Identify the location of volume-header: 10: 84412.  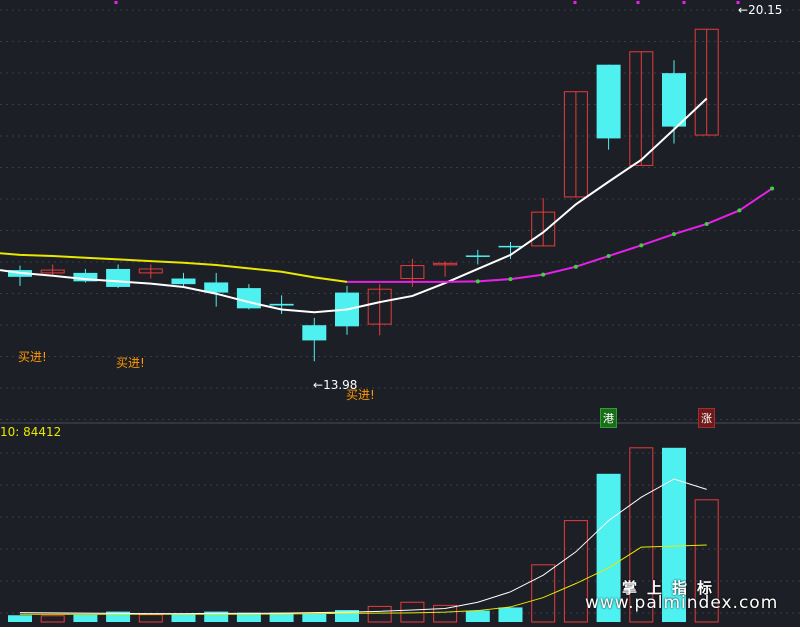
(31, 432).